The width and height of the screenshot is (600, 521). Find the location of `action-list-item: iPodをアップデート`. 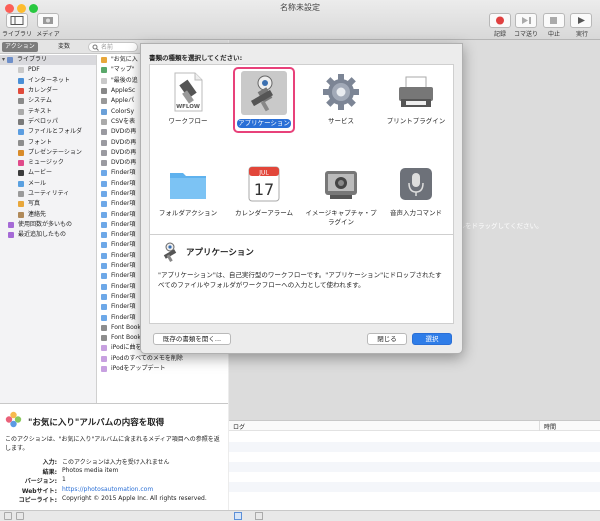

action-list-item: iPodをアップデート is located at coordinates (163, 369).